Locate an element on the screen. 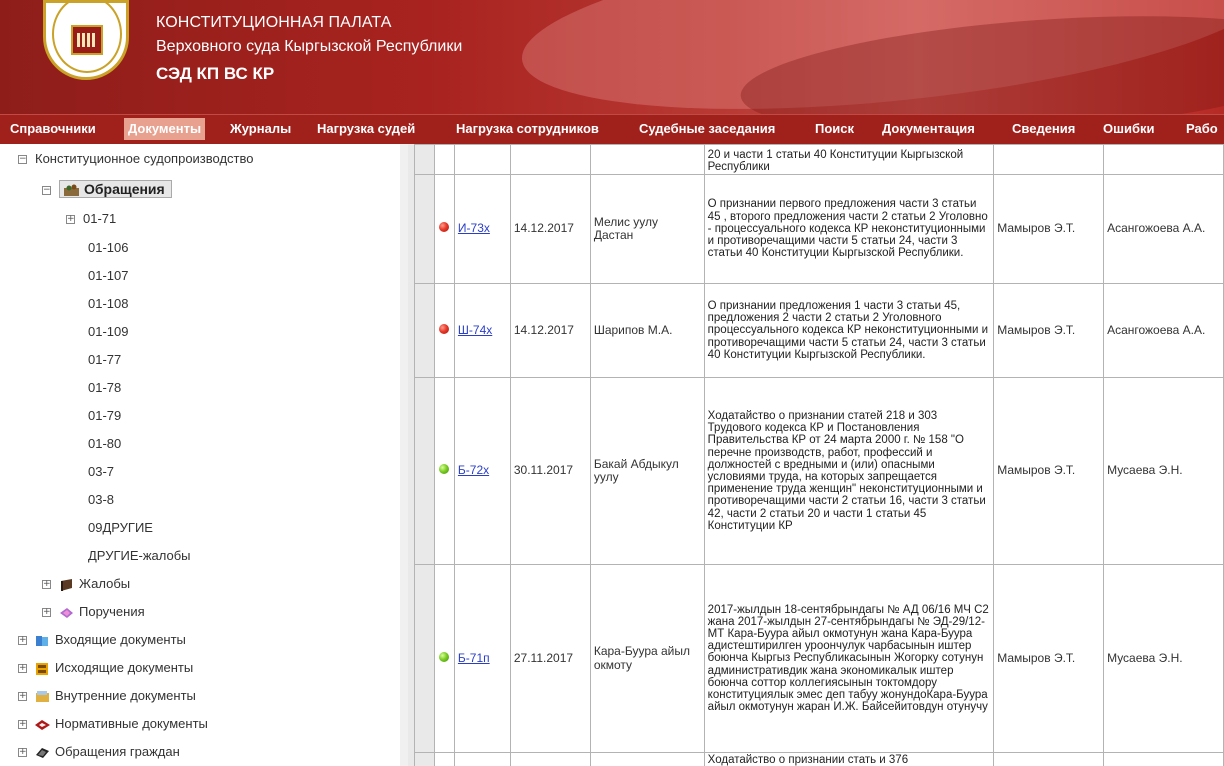  menu-rabo: Рабо is located at coordinates (1202, 129).